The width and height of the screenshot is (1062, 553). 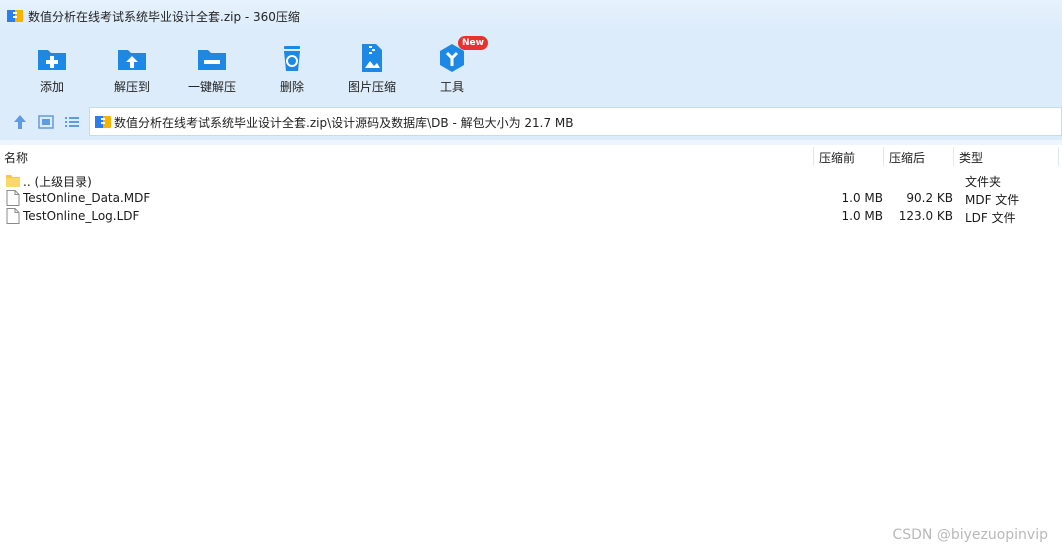 I want to click on tools-label: 工具, so click(x=451, y=87).